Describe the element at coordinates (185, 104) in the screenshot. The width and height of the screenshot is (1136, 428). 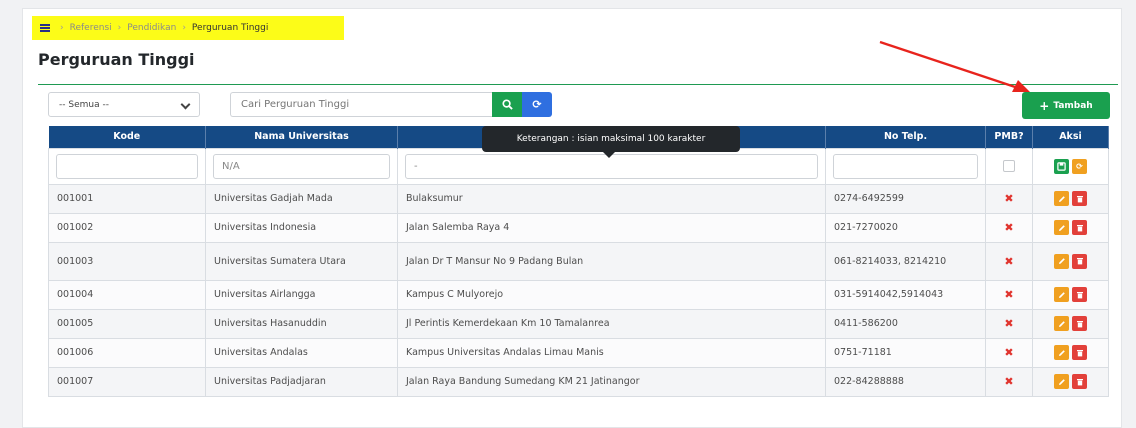
I see `chevron-down-icon` at that location.